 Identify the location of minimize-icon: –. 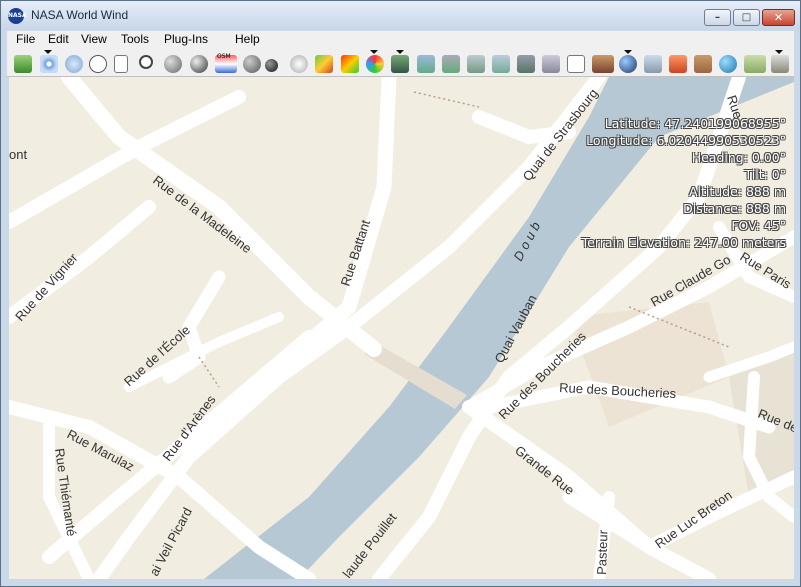
(717, 17).